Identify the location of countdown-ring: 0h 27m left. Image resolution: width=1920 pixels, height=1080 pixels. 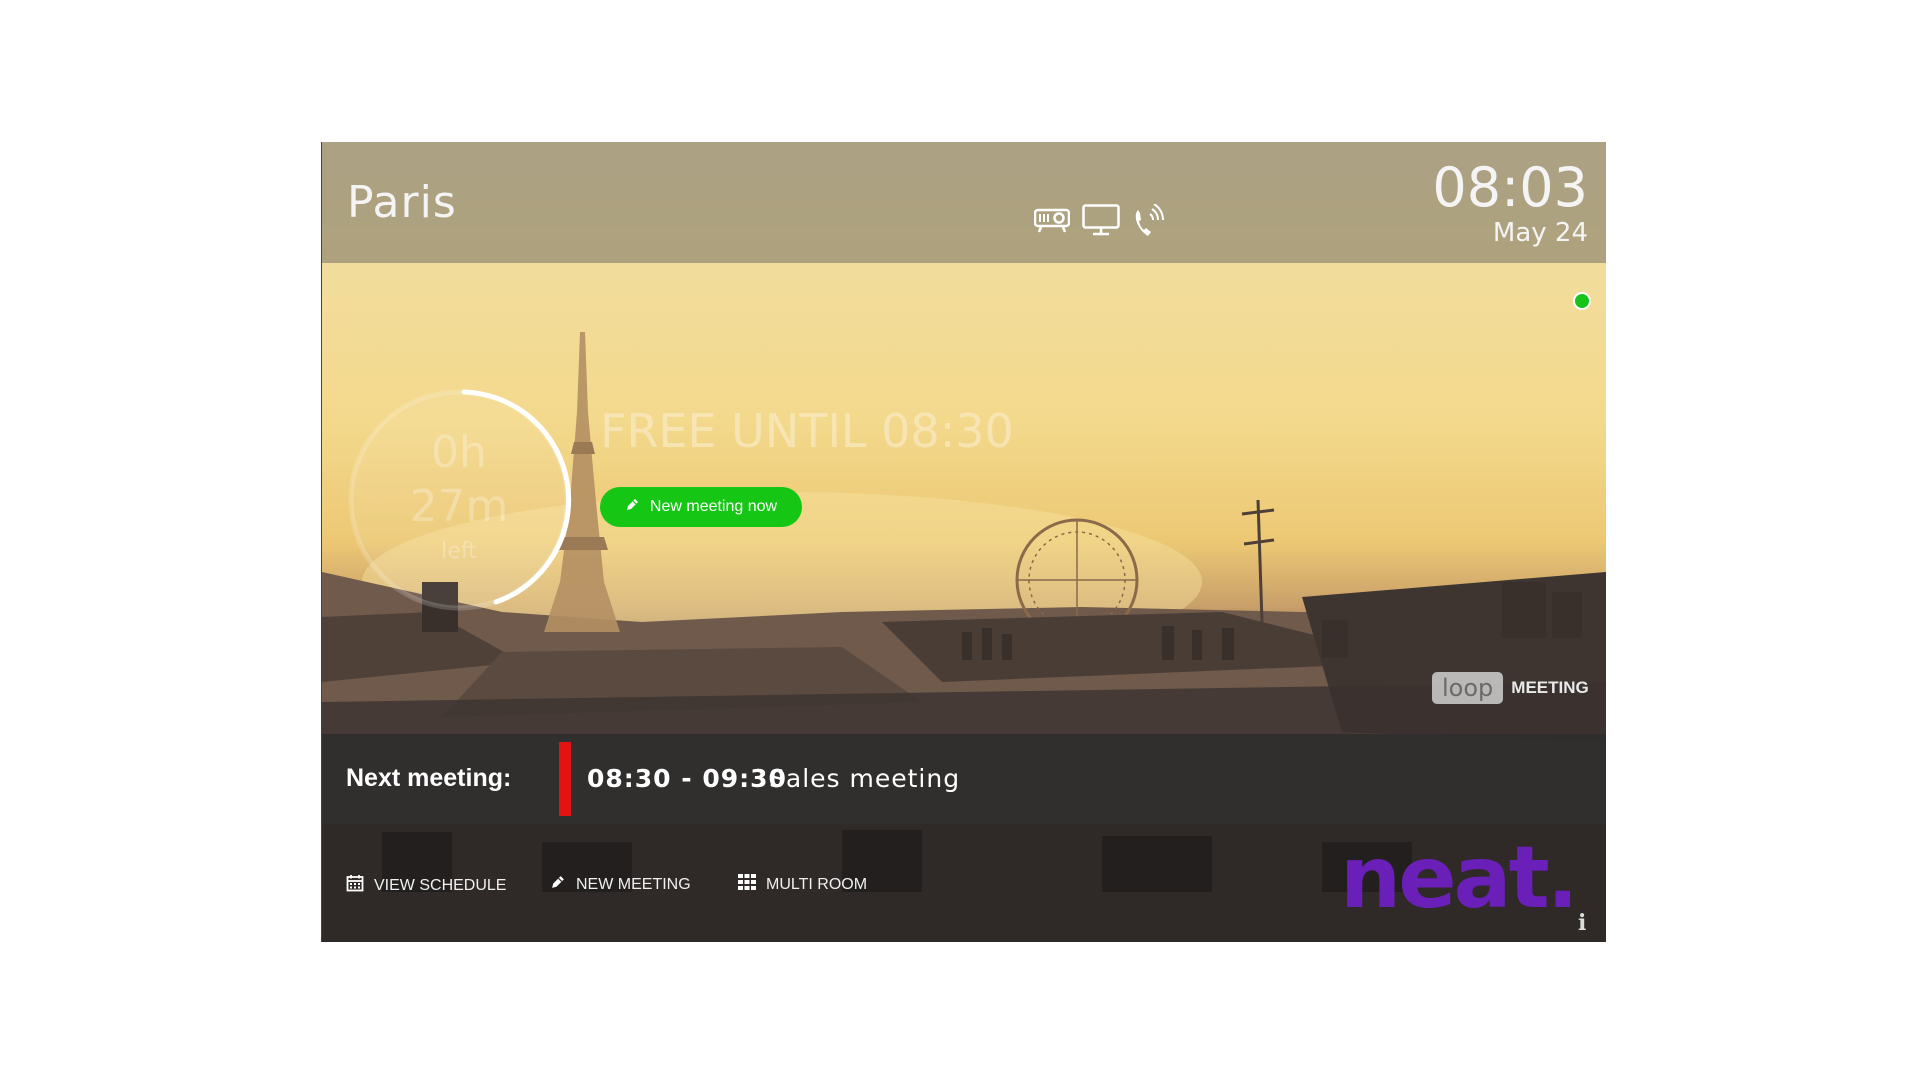
(459, 500).